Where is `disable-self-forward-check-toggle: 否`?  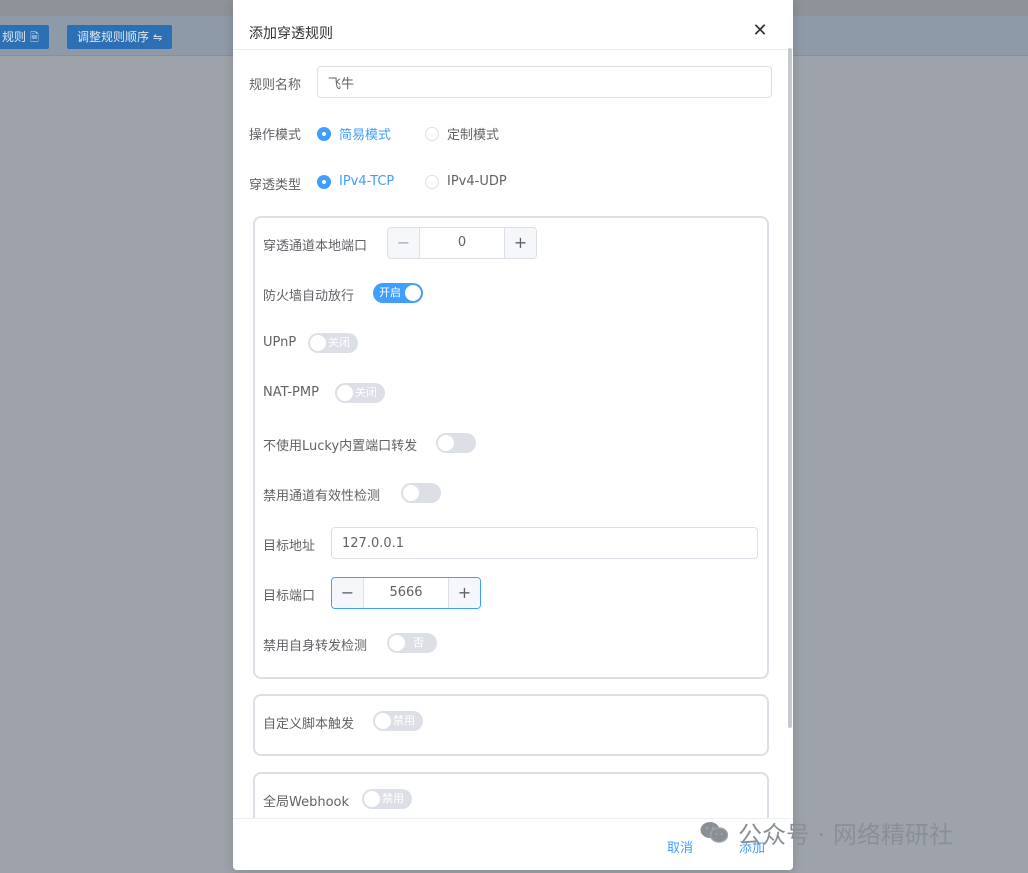
disable-self-forward-check-toggle: 否 is located at coordinates (412, 643).